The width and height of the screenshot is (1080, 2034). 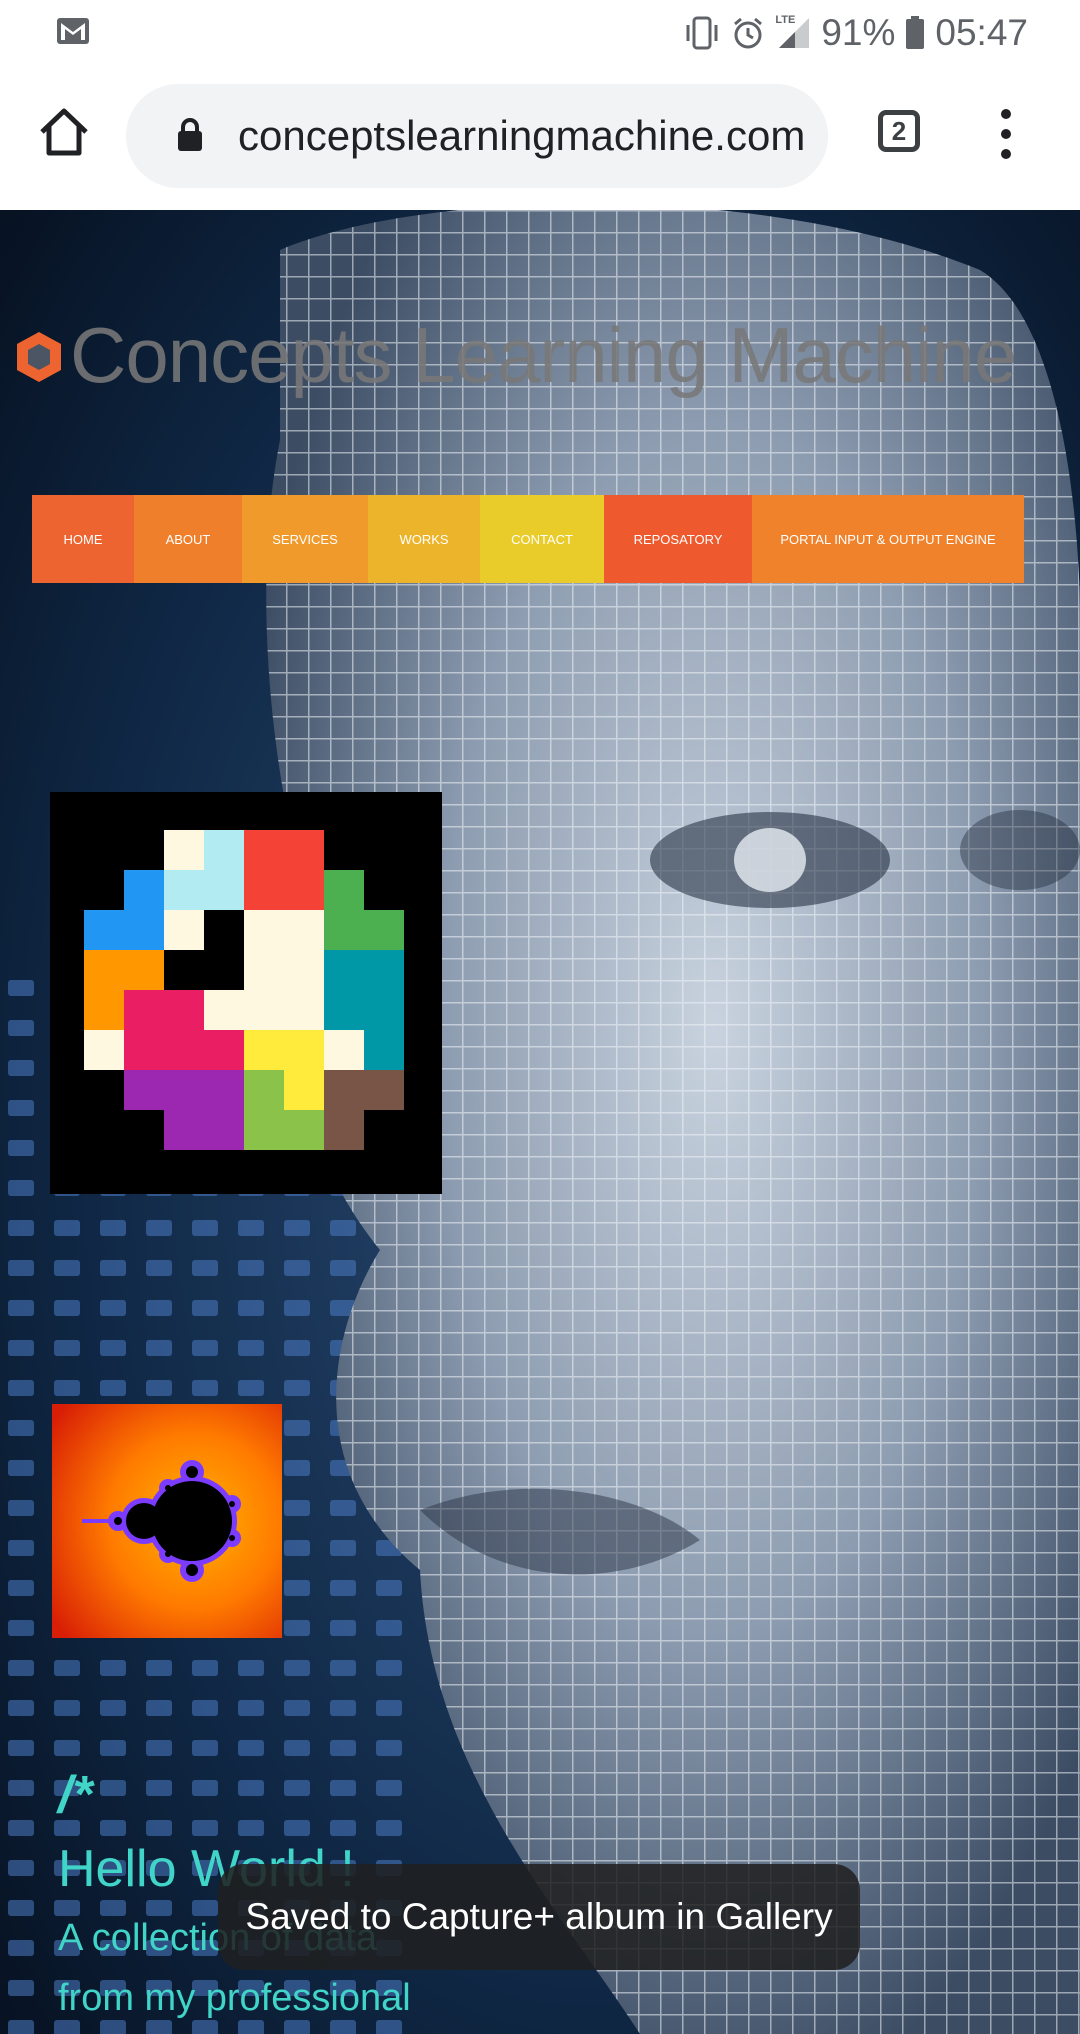 I want to click on tab-count: 2, so click(x=899, y=130).